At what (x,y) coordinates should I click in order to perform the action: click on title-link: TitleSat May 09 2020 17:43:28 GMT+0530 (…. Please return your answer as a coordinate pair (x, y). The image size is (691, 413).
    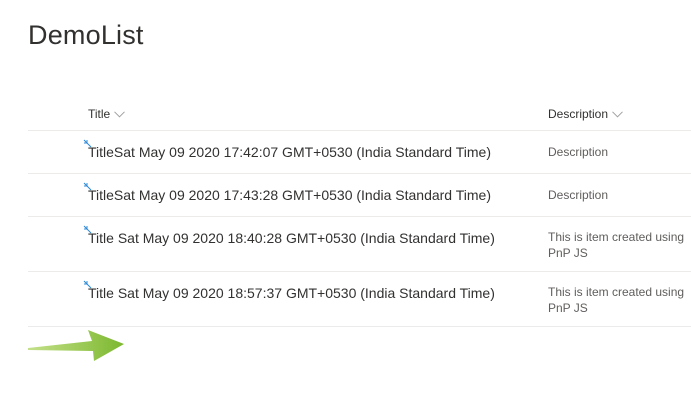
    Looking at the image, I should click on (289, 195).